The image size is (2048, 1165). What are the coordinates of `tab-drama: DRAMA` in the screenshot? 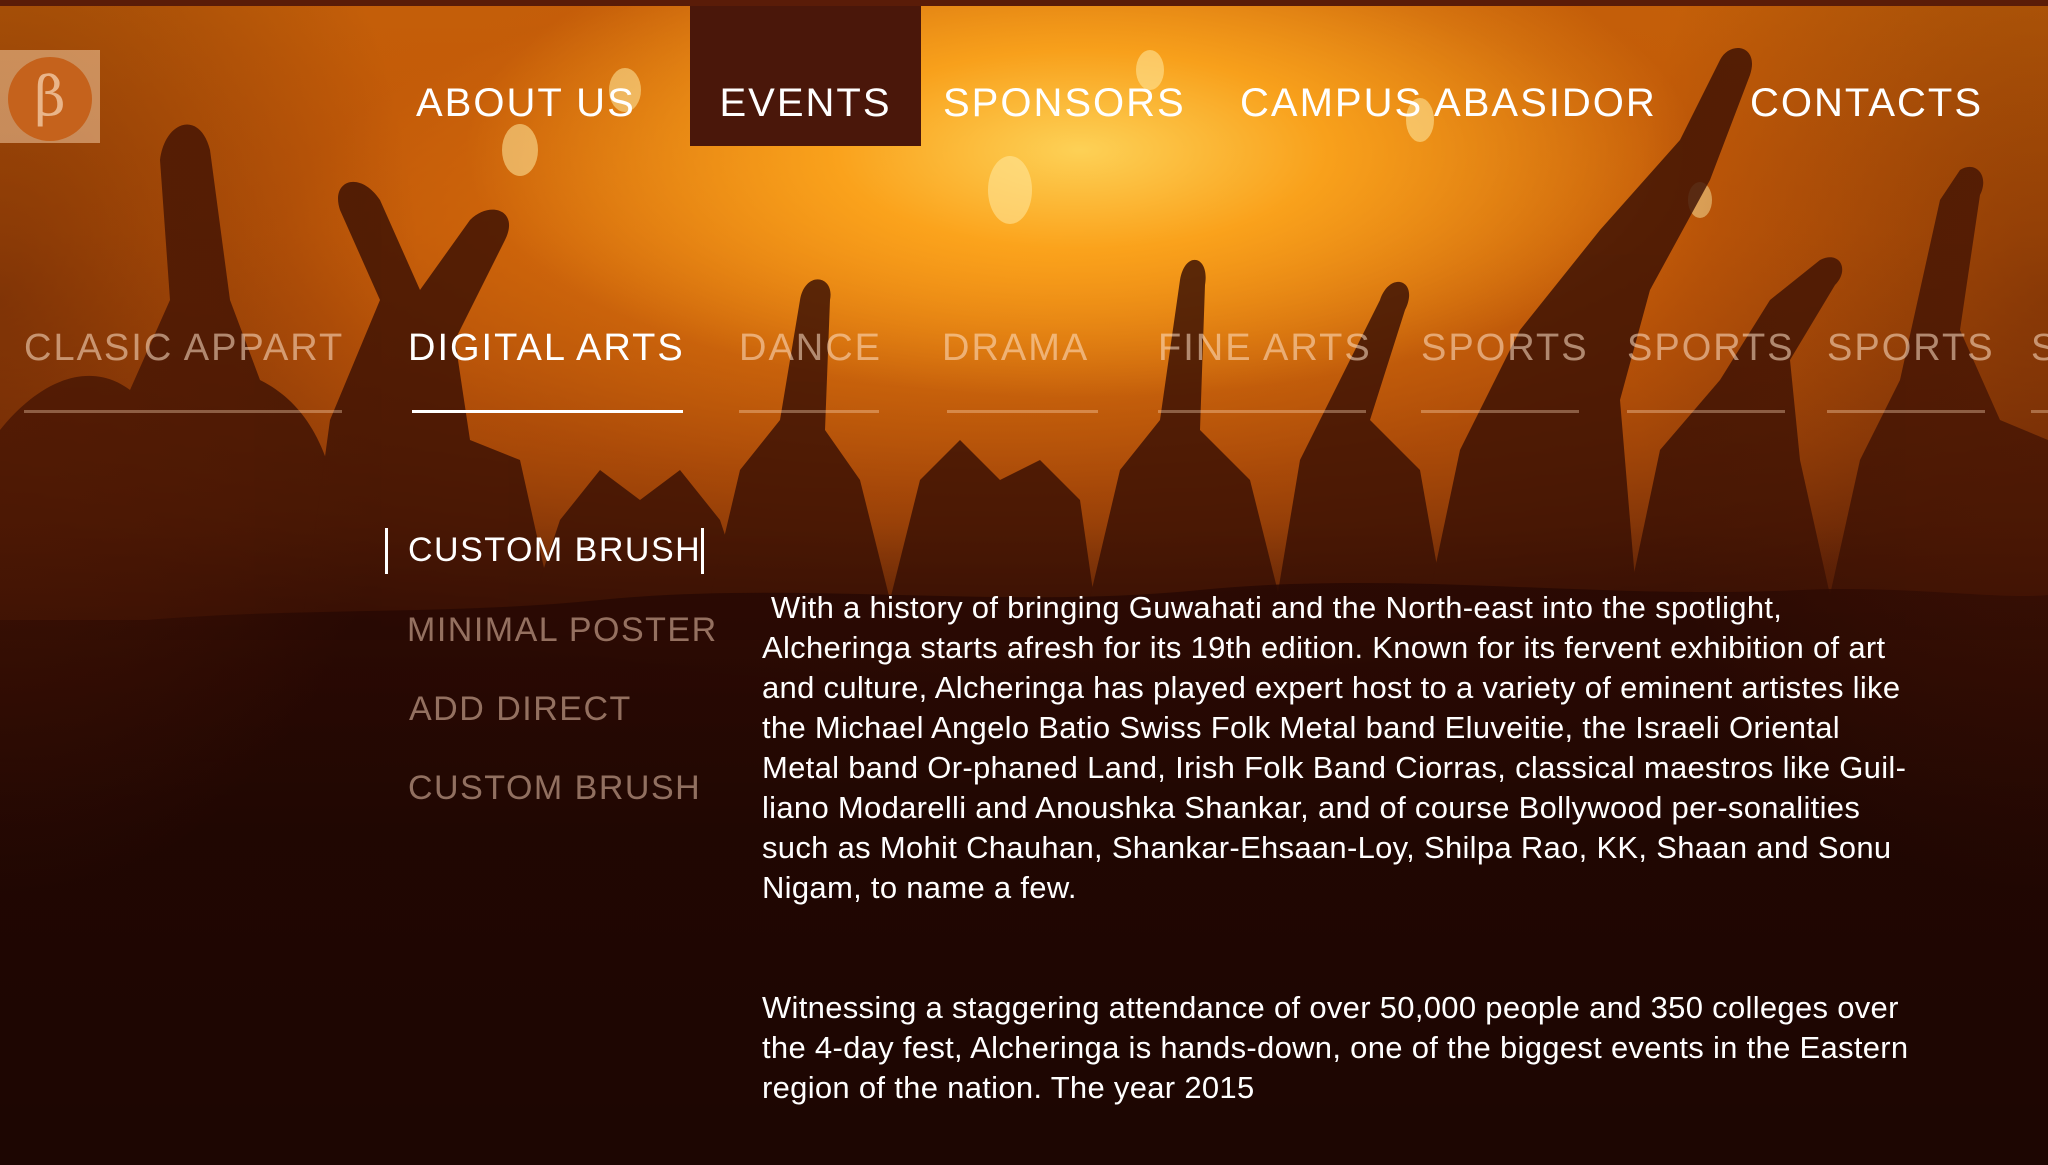 It's located at (1020, 369).